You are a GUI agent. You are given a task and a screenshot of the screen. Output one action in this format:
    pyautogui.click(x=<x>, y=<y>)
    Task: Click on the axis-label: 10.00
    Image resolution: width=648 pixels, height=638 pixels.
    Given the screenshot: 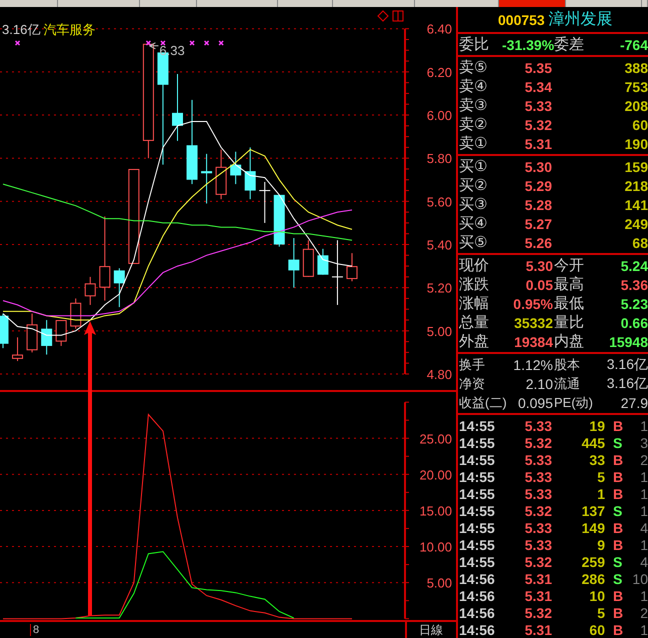 What is the action you would take?
    pyautogui.click(x=435, y=547)
    